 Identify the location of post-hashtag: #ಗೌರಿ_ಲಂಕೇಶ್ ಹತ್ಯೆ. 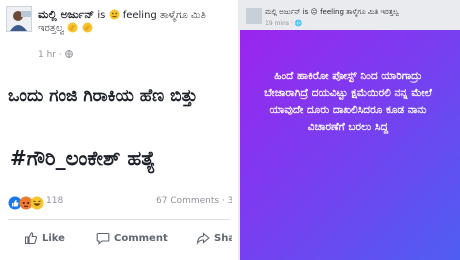
(82, 158).